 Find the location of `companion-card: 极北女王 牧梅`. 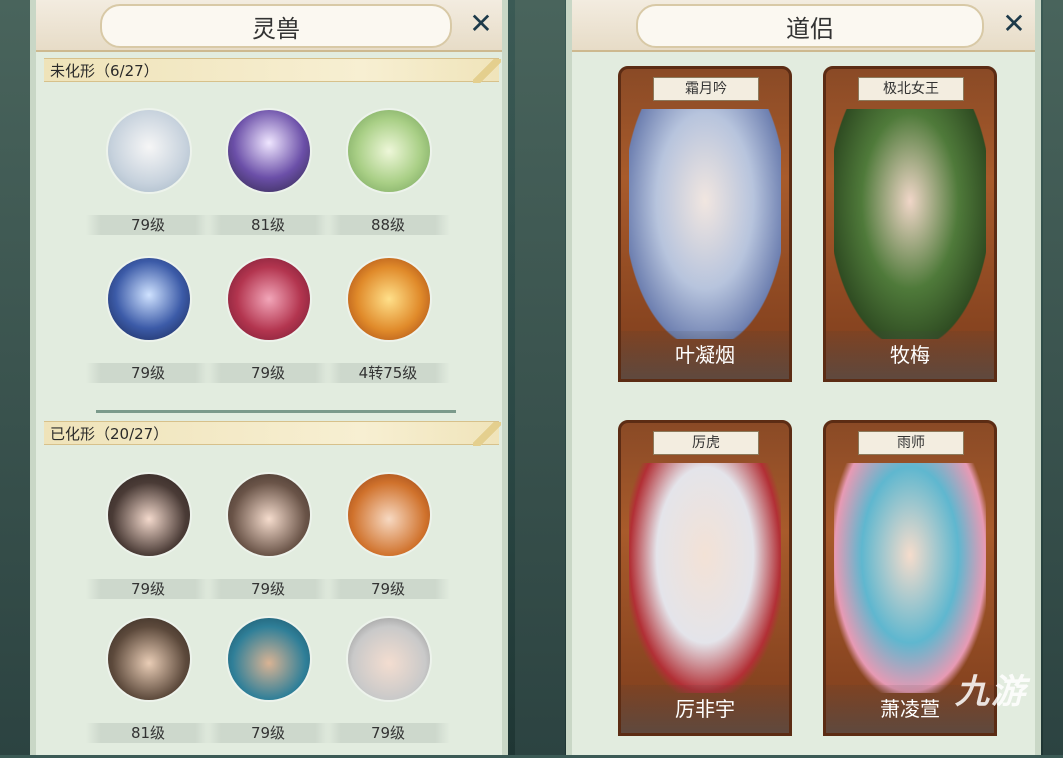

companion-card: 极北女王 牧梅 is located at coordinates (910, 224).